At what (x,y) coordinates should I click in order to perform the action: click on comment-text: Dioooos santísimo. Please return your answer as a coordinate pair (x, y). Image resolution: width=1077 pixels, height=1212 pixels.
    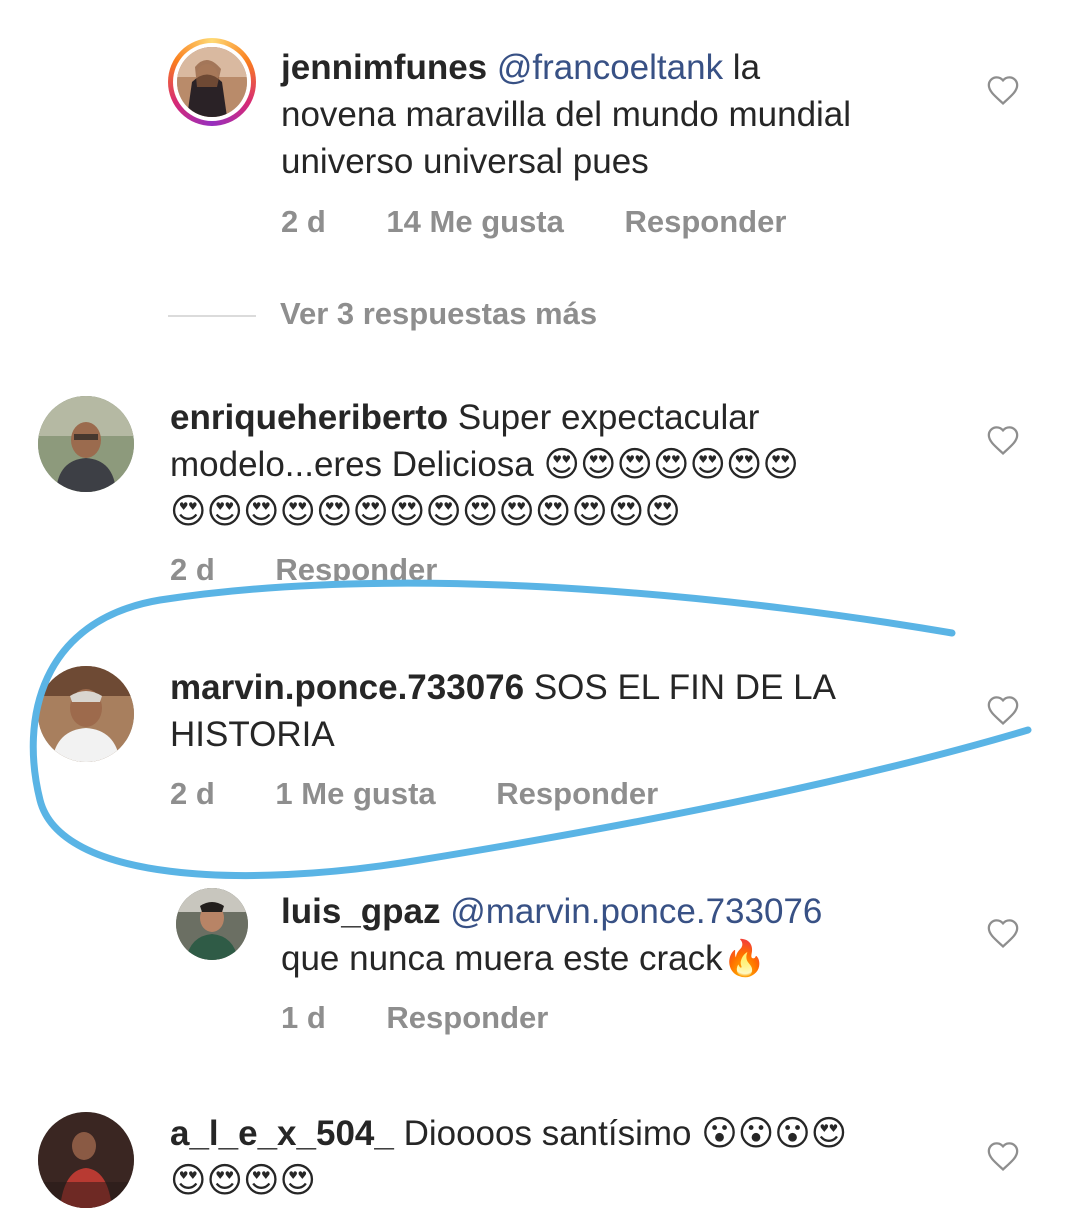
    Looking at the image, I should click on (547, 1133).